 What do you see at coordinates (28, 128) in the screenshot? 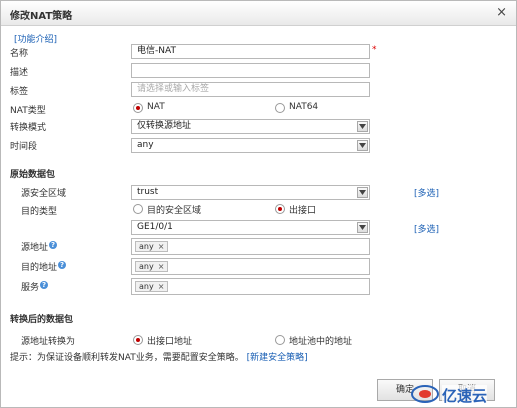
I see `convert-mode-label: 转换模式` at bounding box center [28, 128].